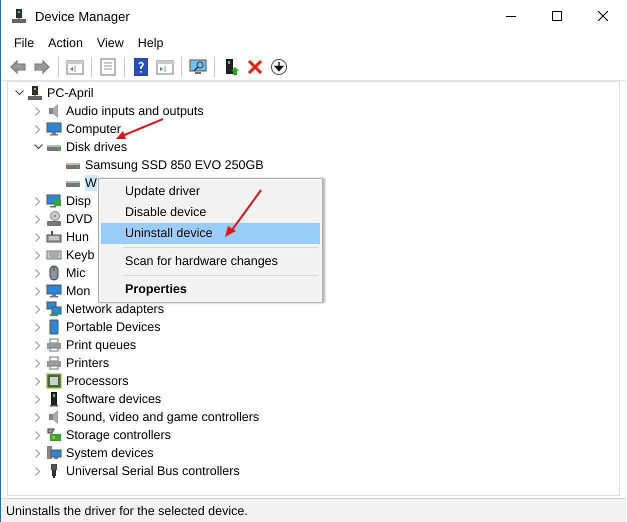 The height and width of the screenshot is (522, 627). I want to click on tree-item: Disp, so click(79, 201).